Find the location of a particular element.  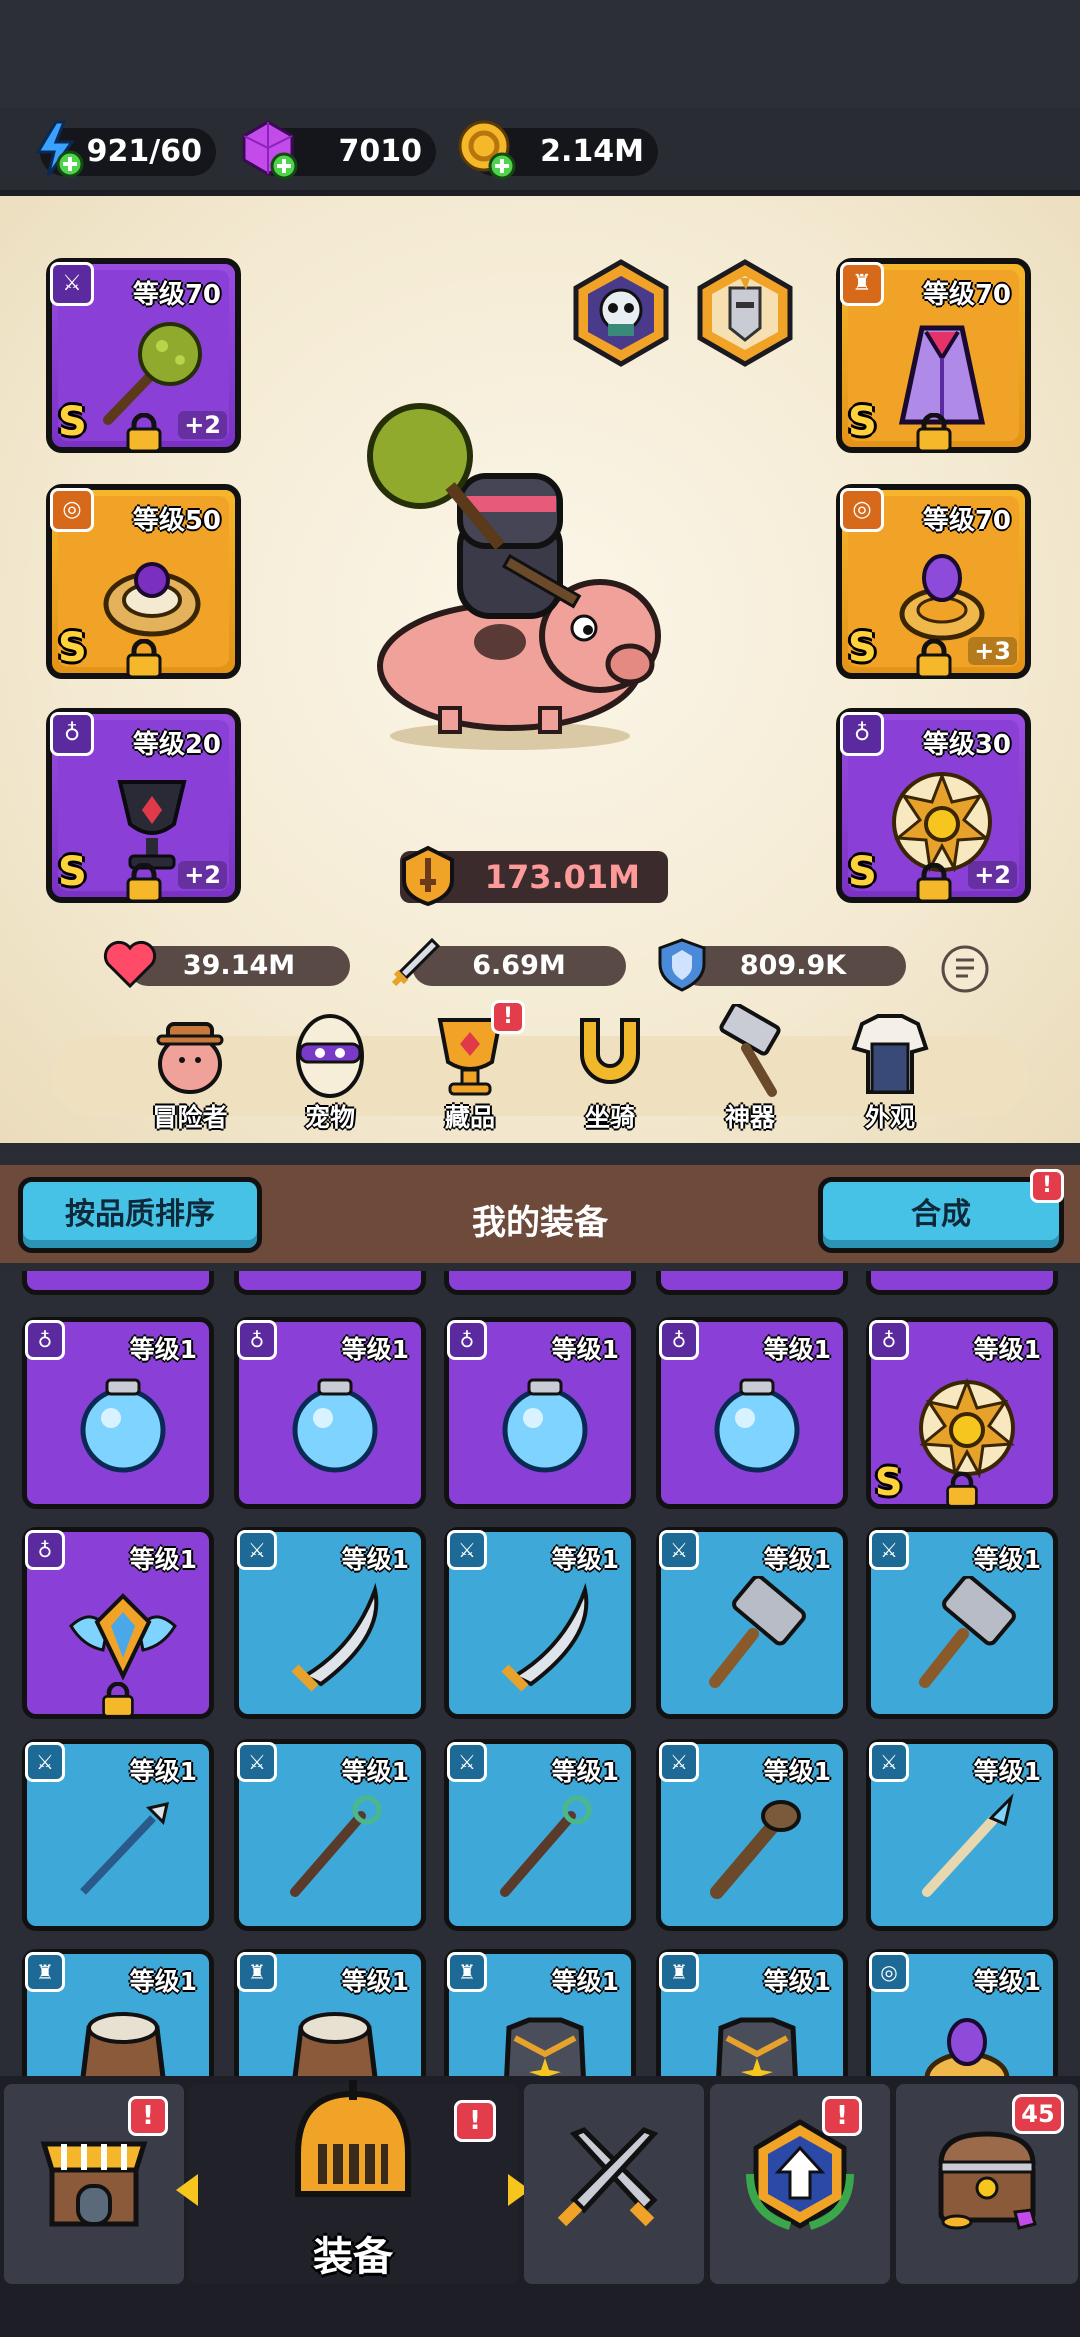

stats-detail-icon is located at coordinates (965, 969).